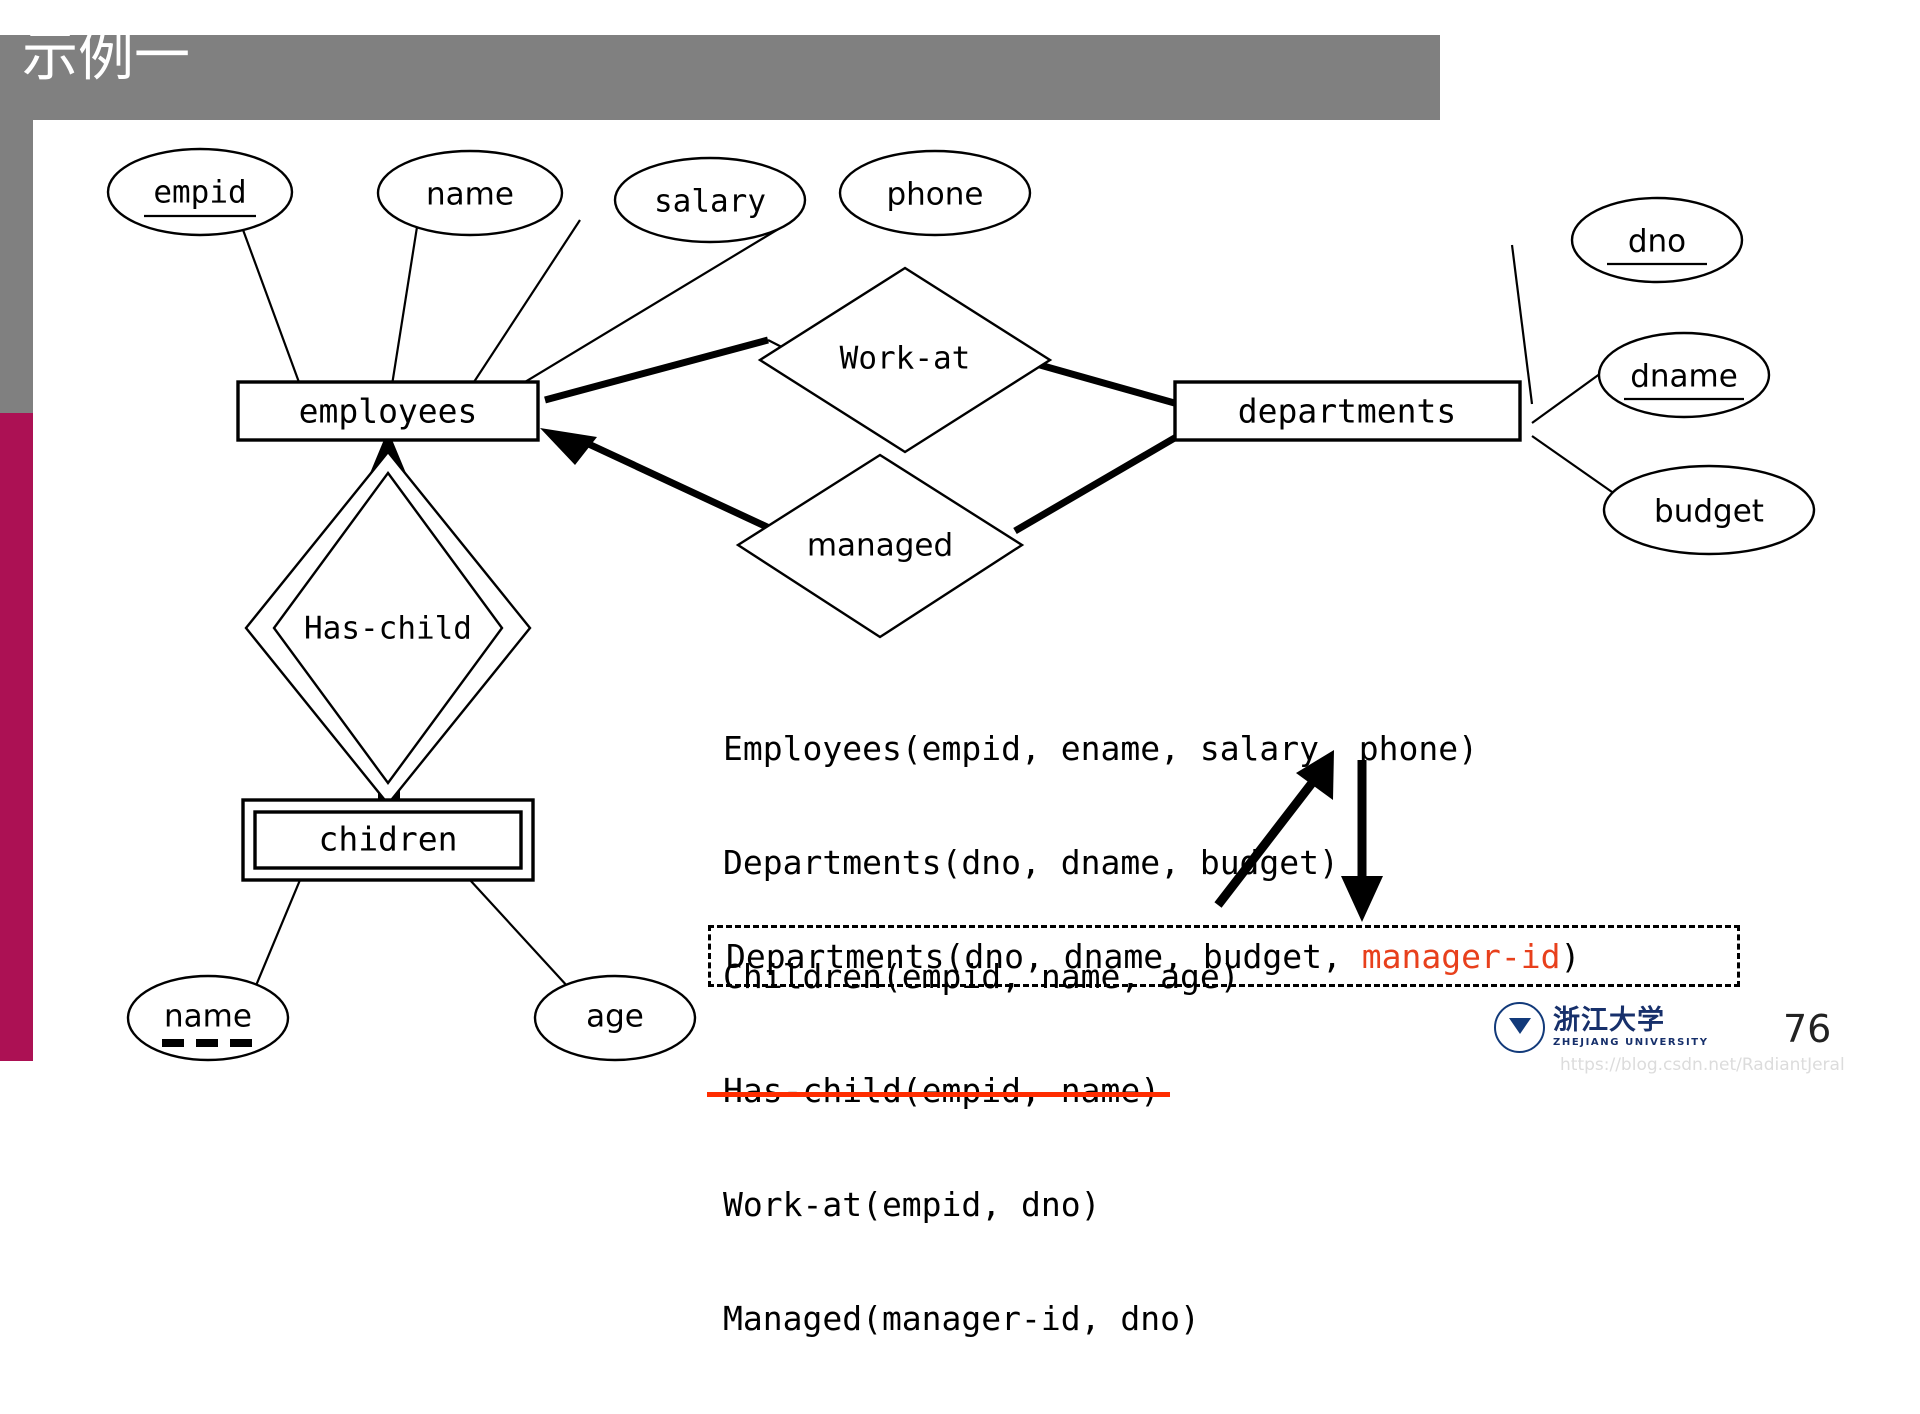 Image resolution: width=1920 pixels, height=1414 pixels. I want to click on relationship-work-at-label: Work-at, so click(905, 359).